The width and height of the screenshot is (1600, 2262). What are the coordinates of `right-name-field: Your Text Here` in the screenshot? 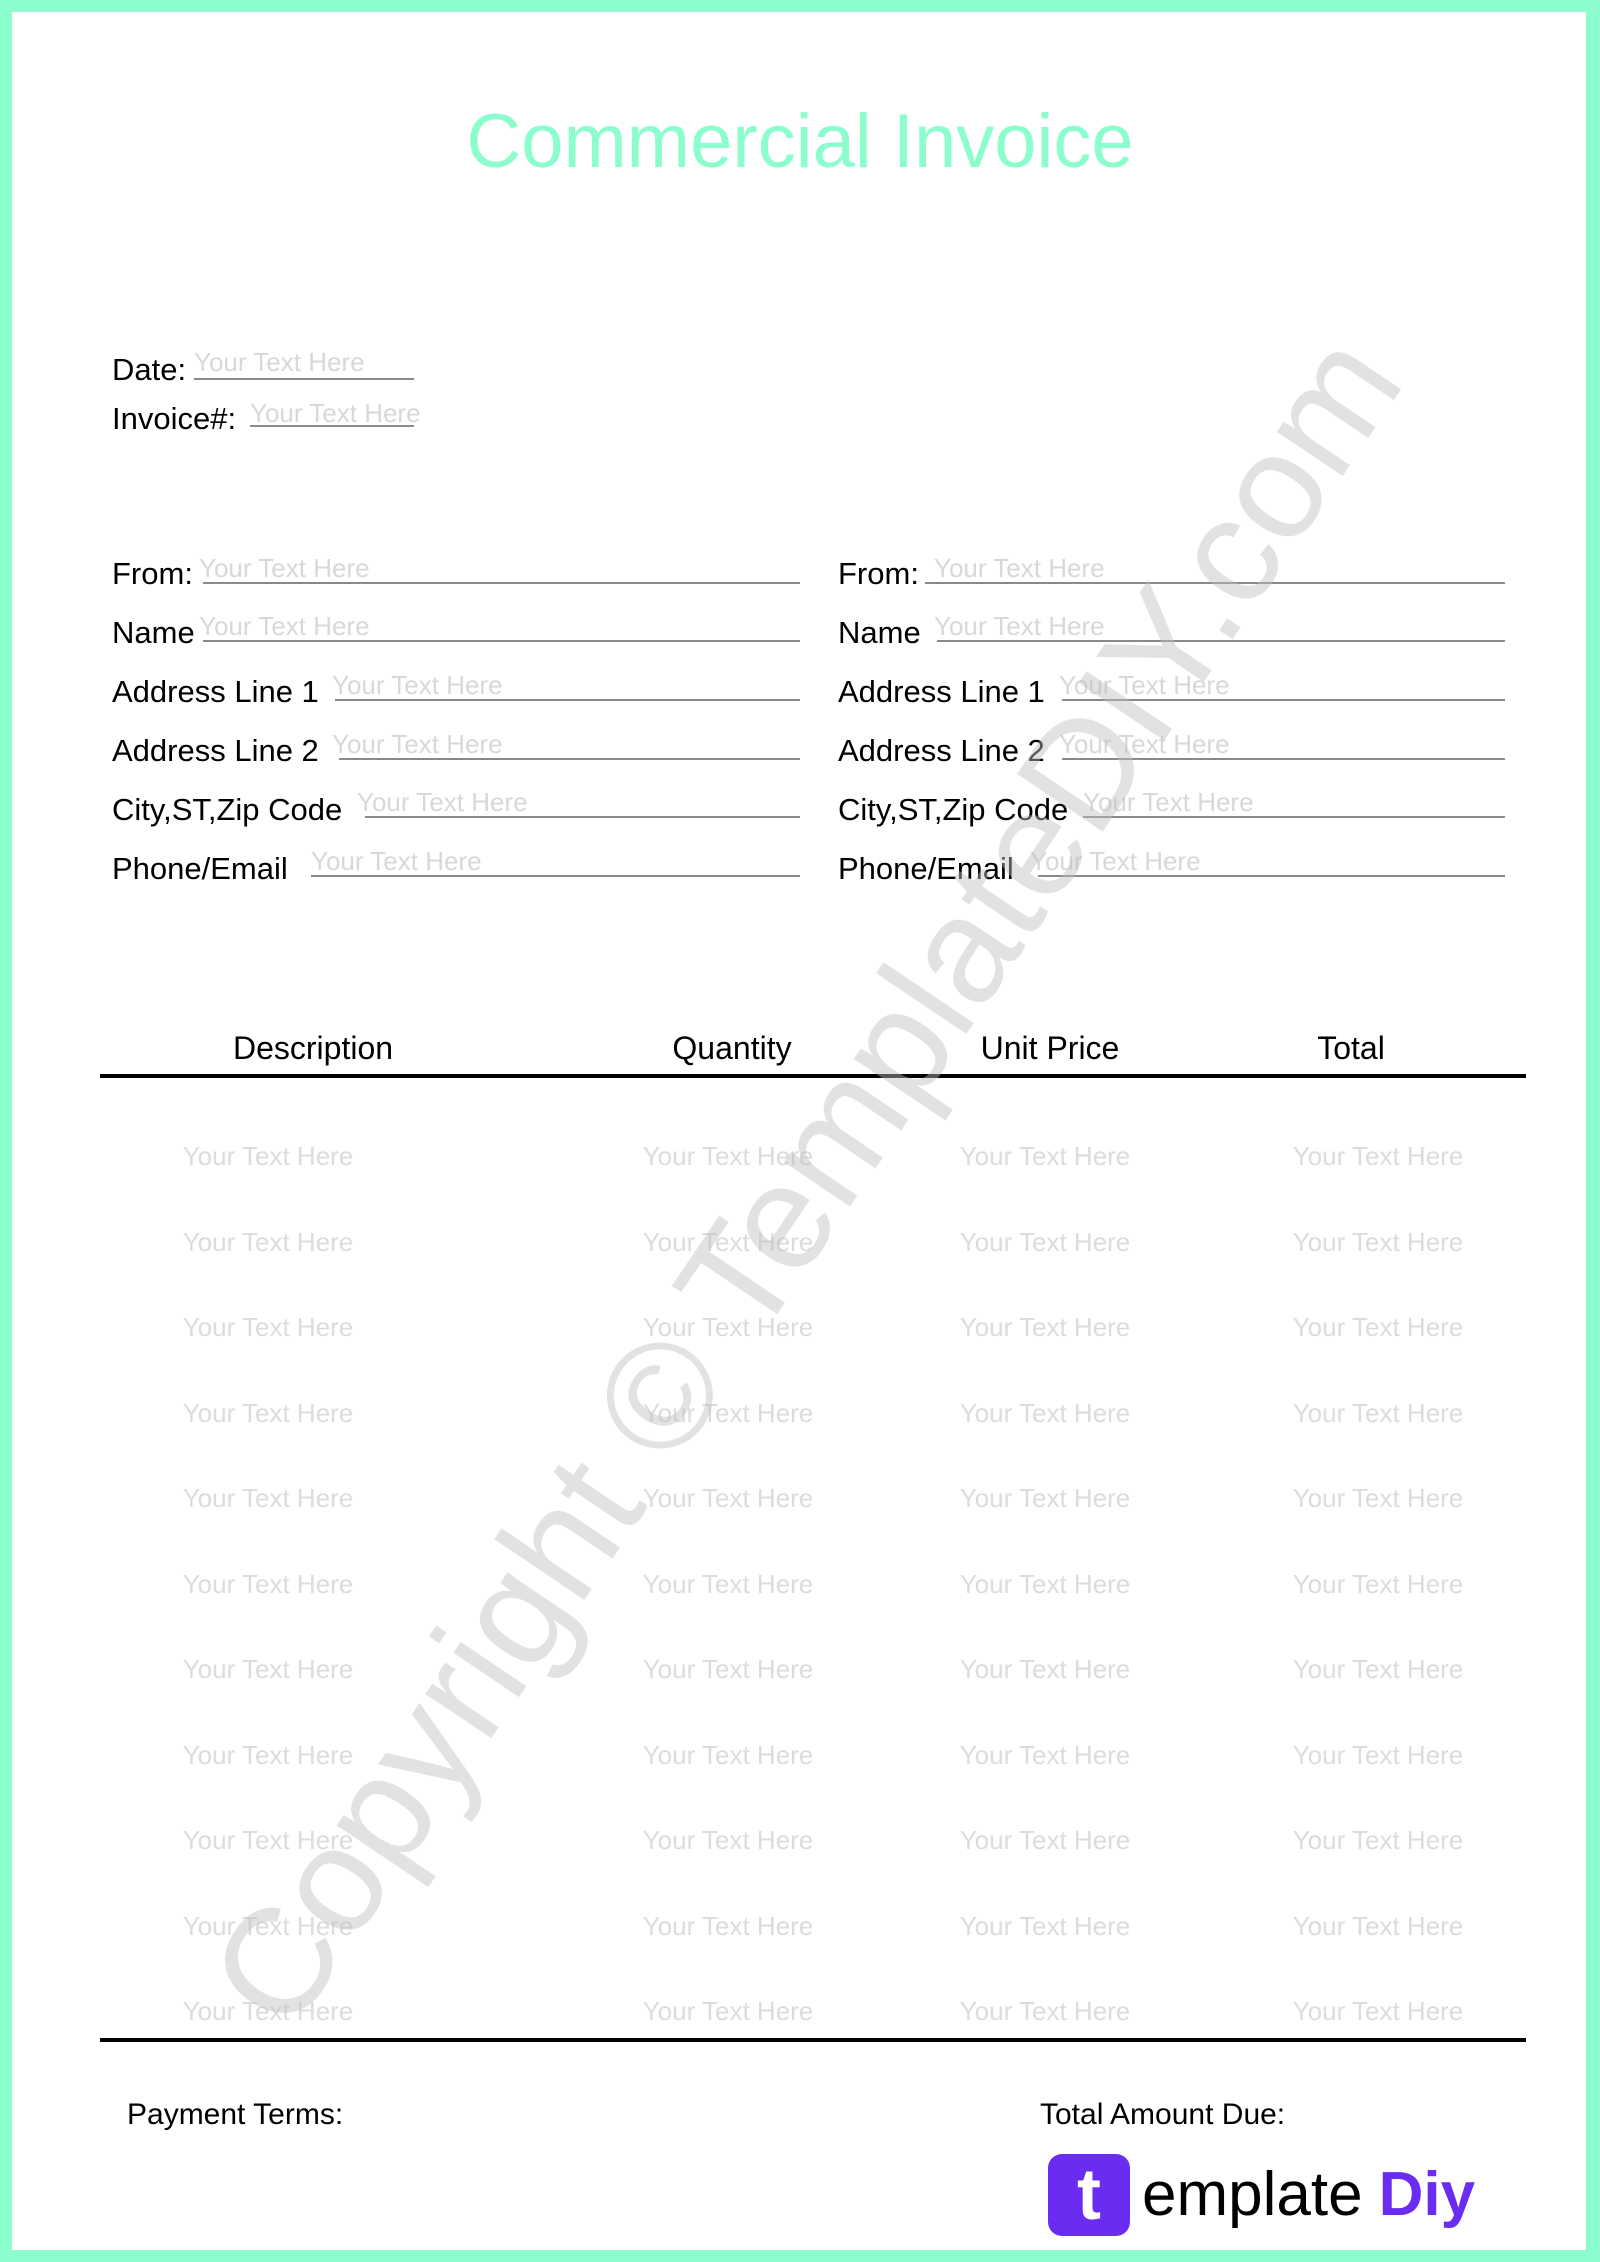 It's located at (1019, 626).